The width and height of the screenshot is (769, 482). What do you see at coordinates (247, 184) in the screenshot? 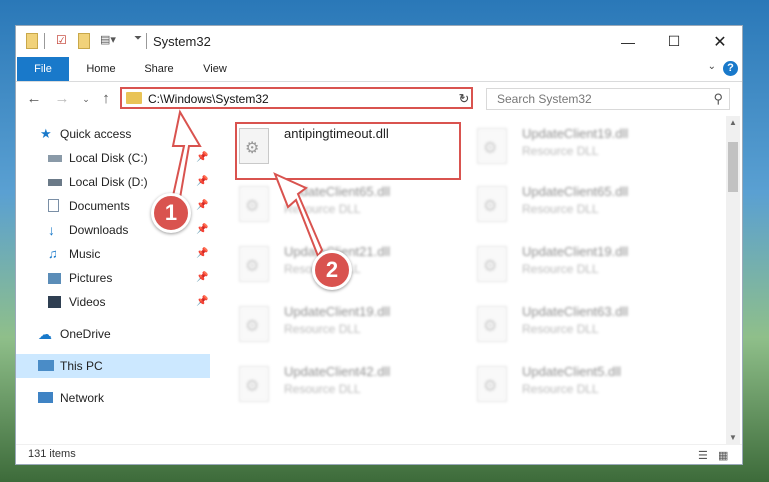
I see `annotation-arrows` at bounding box center [247, 184].